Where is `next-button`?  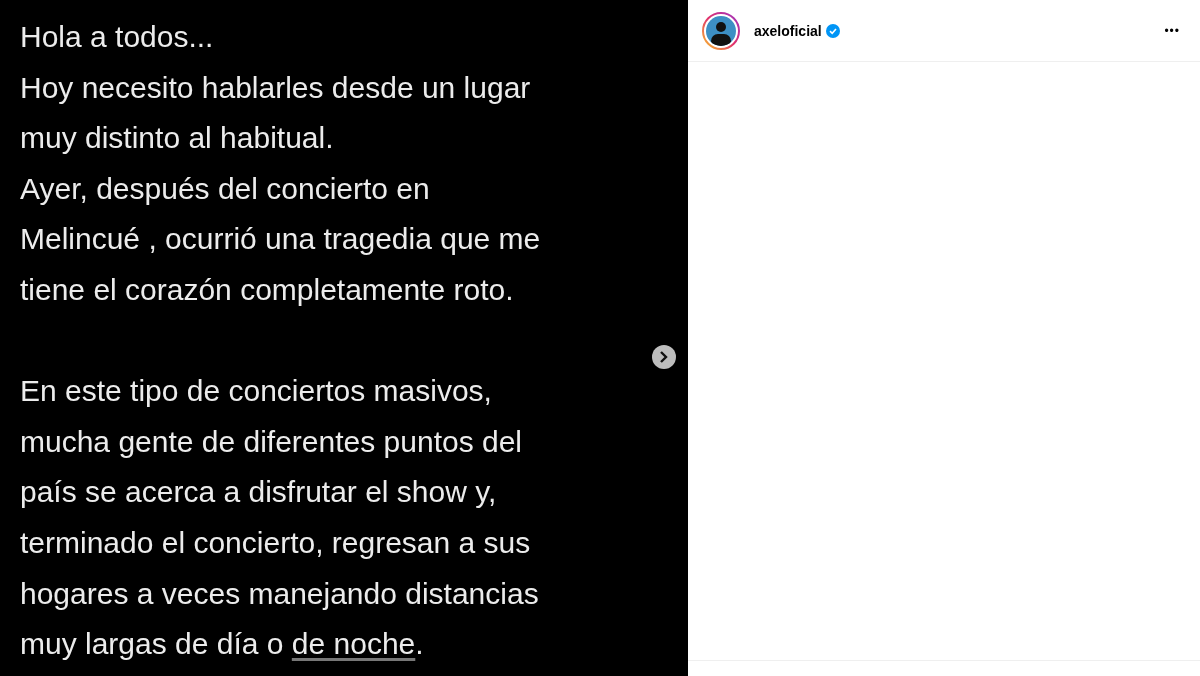
next-button is located at coordinates (664, 357).